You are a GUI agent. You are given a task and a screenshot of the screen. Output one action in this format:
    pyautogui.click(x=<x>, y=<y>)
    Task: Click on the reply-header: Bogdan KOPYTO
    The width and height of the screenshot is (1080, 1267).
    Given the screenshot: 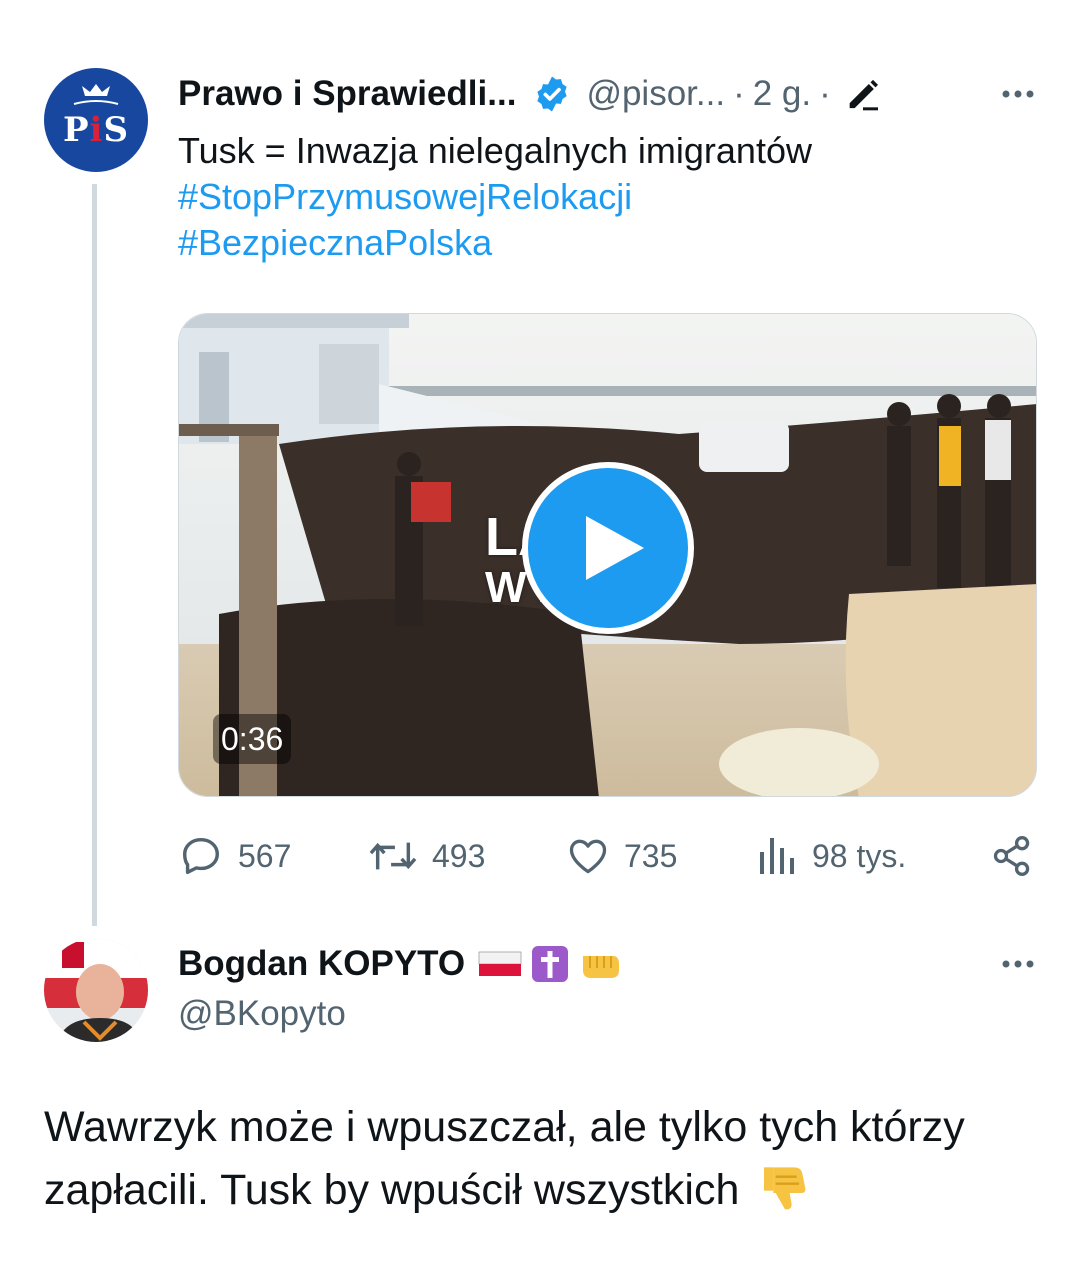 What is the action you would take?
    pyautogui.click(x=609, y=964)
    